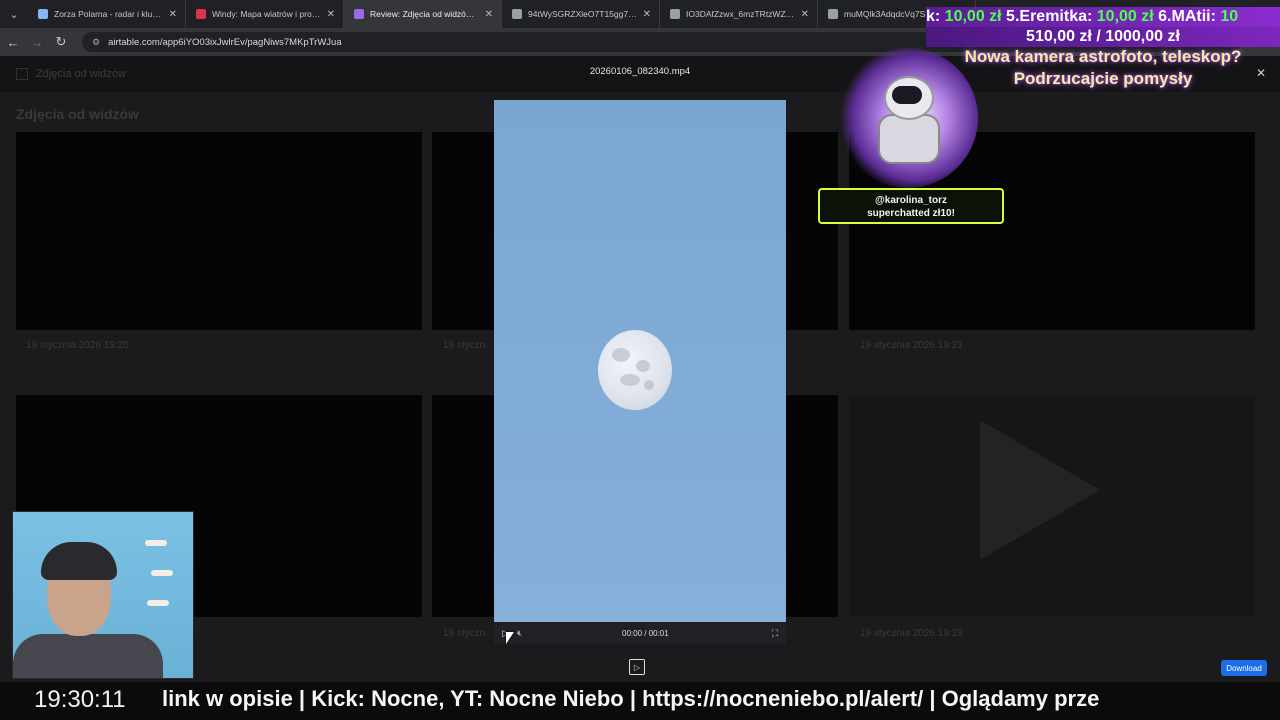 The height and width of the screenshot is (720, 1280). I want to click on mouse-cursor-icon, so click(510, 638).